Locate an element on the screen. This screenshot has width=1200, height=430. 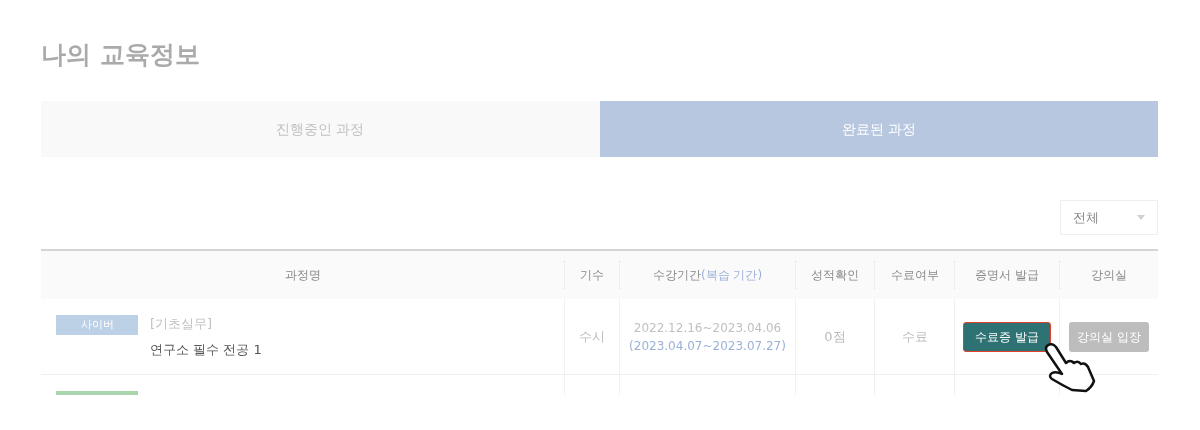
course-type-tag: 사이버 is located at coordinates (97, 325).